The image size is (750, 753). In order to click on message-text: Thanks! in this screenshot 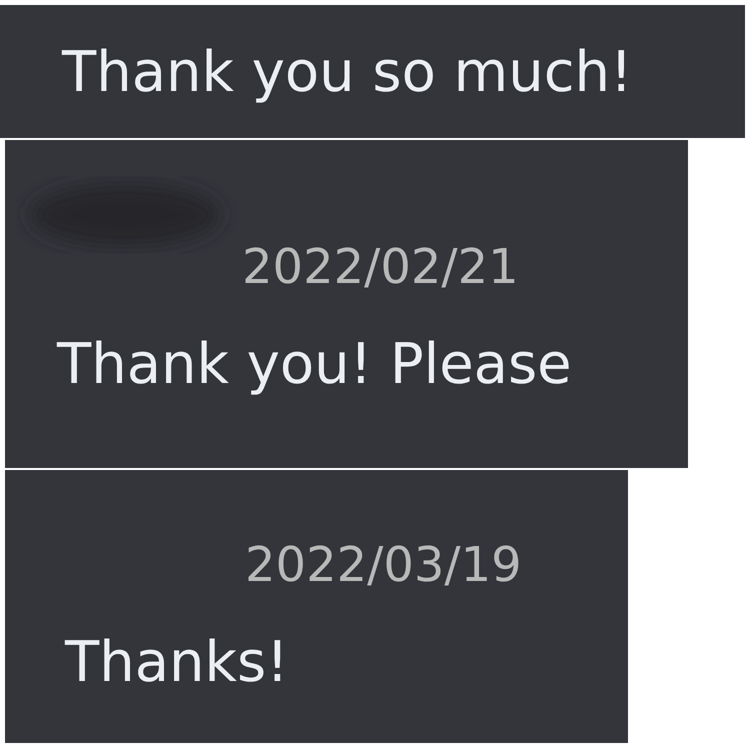, I will do `click(177, 663)`.